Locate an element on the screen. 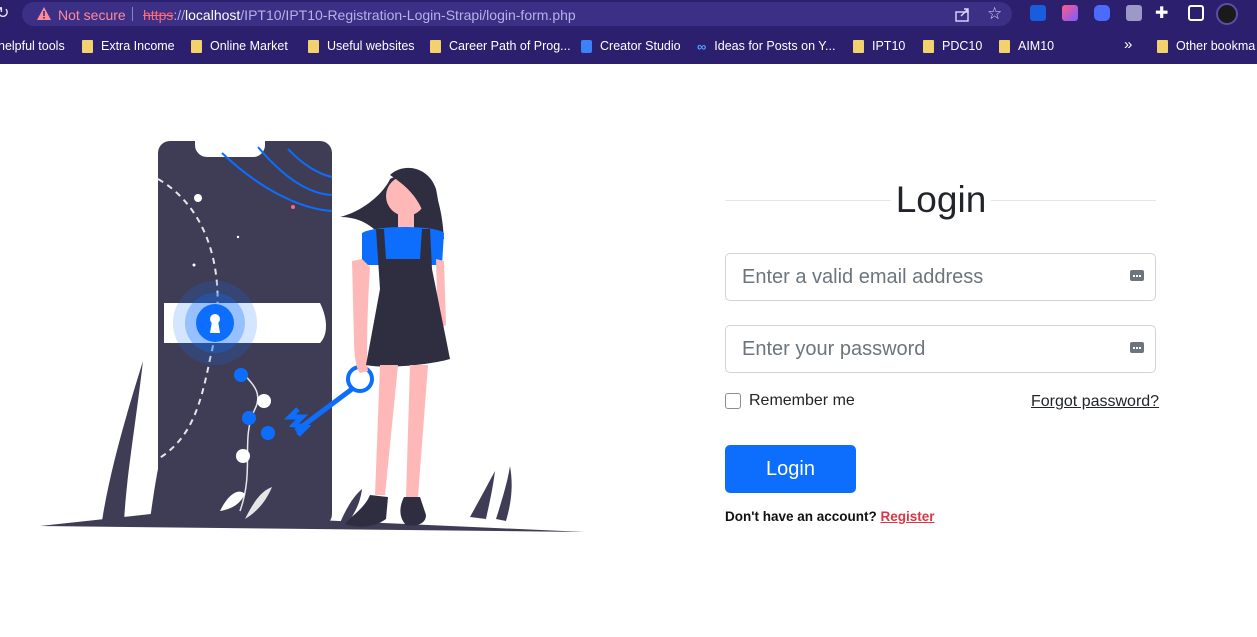 This screenshot has height=637, width=1257. meta-icon: ∞ is located at coordinates (702, 46).